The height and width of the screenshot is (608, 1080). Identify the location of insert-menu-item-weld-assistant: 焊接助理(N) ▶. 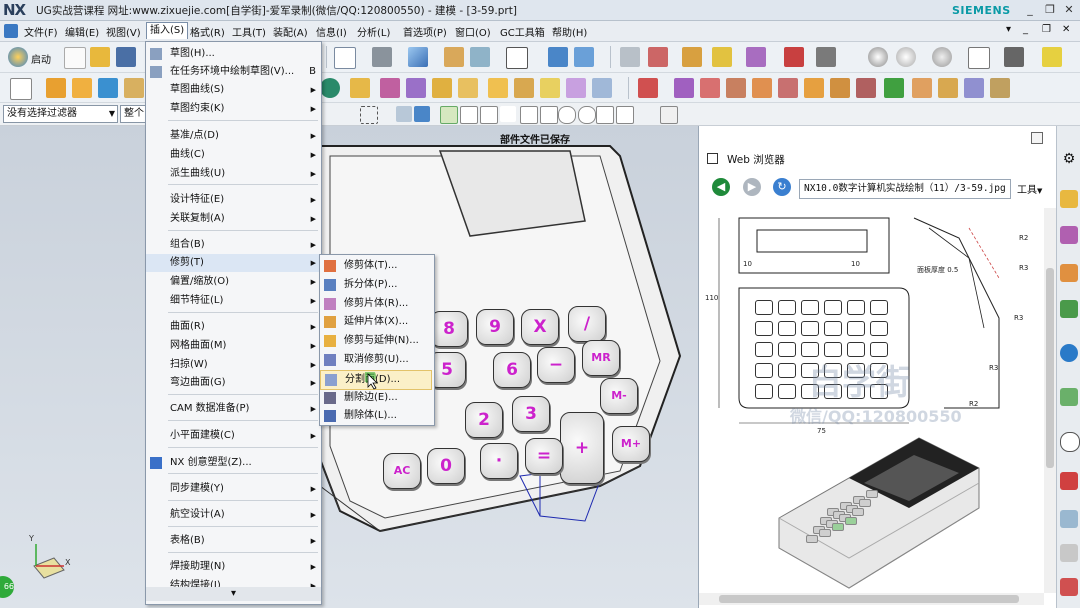
(233, 567).